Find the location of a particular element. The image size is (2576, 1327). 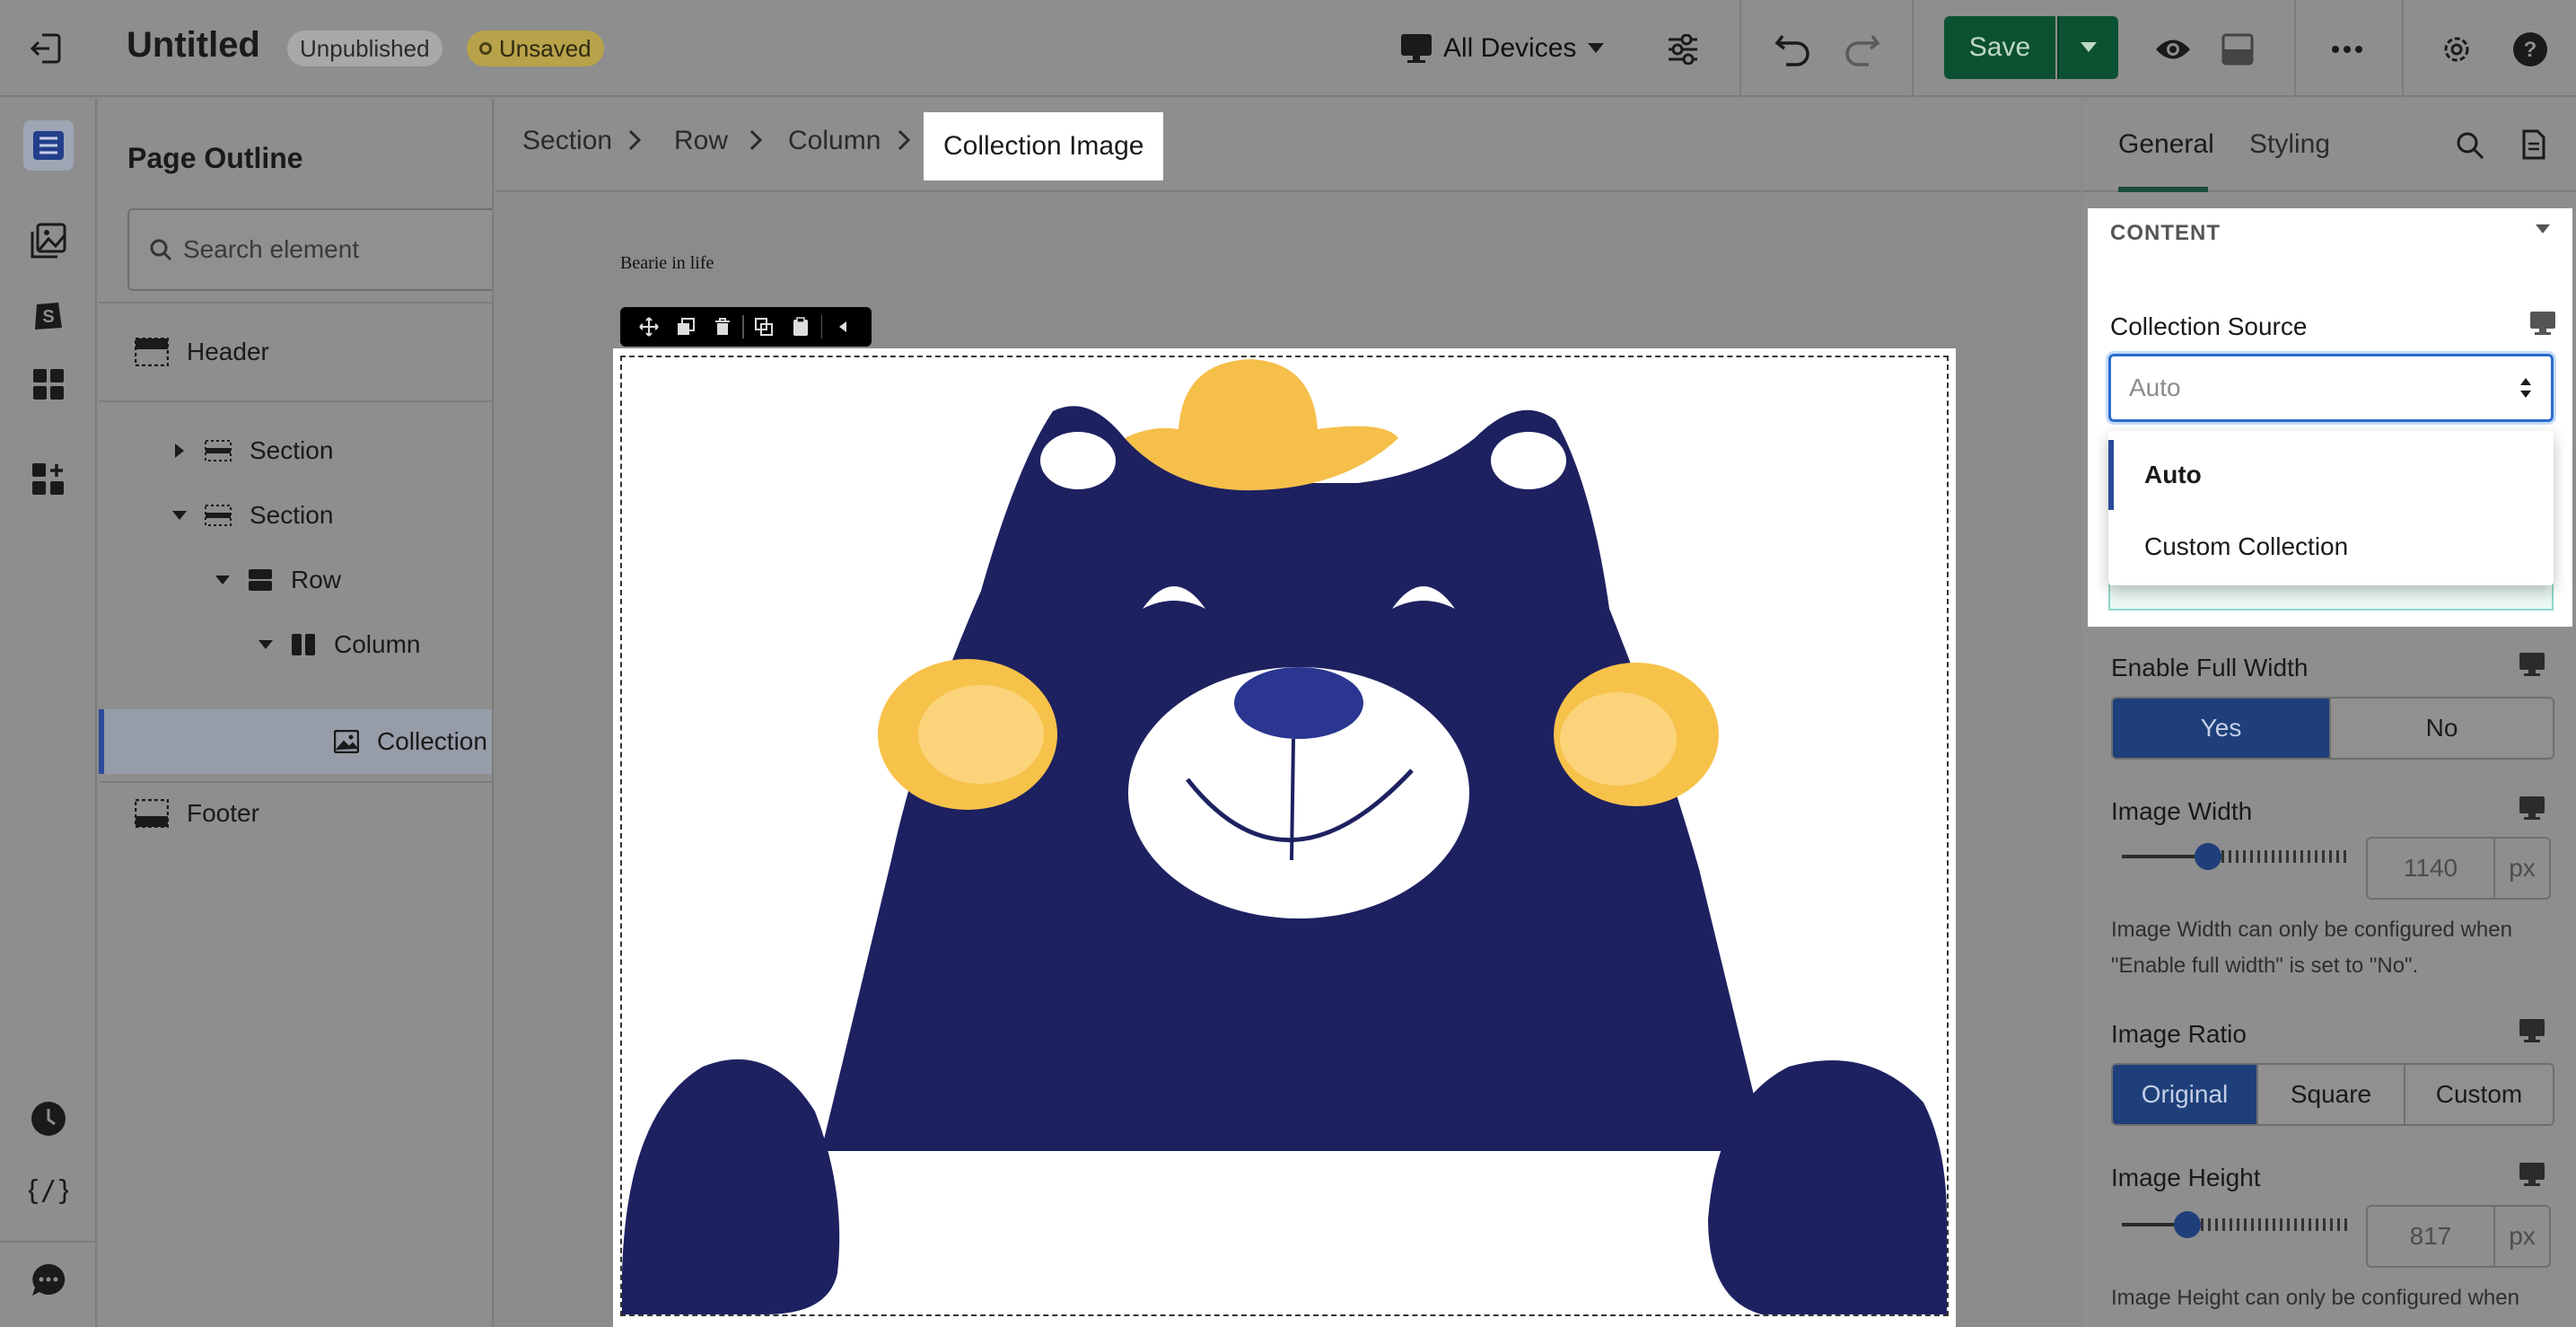

ratio-original: Original is located at coordinates (2185, 1094).